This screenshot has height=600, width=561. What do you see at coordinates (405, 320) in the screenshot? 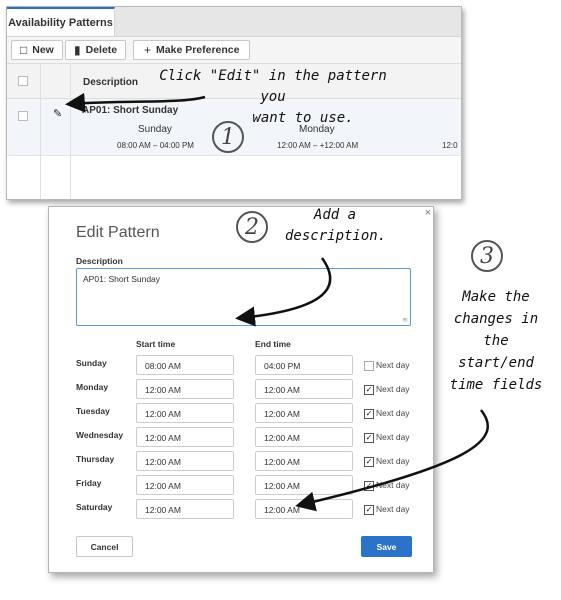
I see `resize-handle-icon: ≋` at bounding box center [405, 320].